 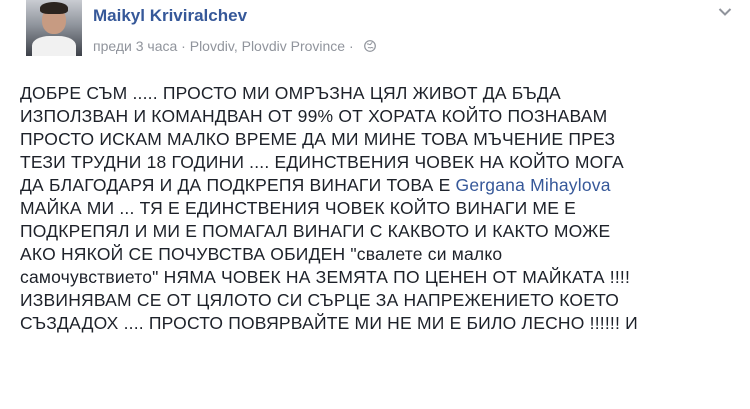 I want to click on mention-link: Gergana Mihaylova, so click(x=533, y=185).